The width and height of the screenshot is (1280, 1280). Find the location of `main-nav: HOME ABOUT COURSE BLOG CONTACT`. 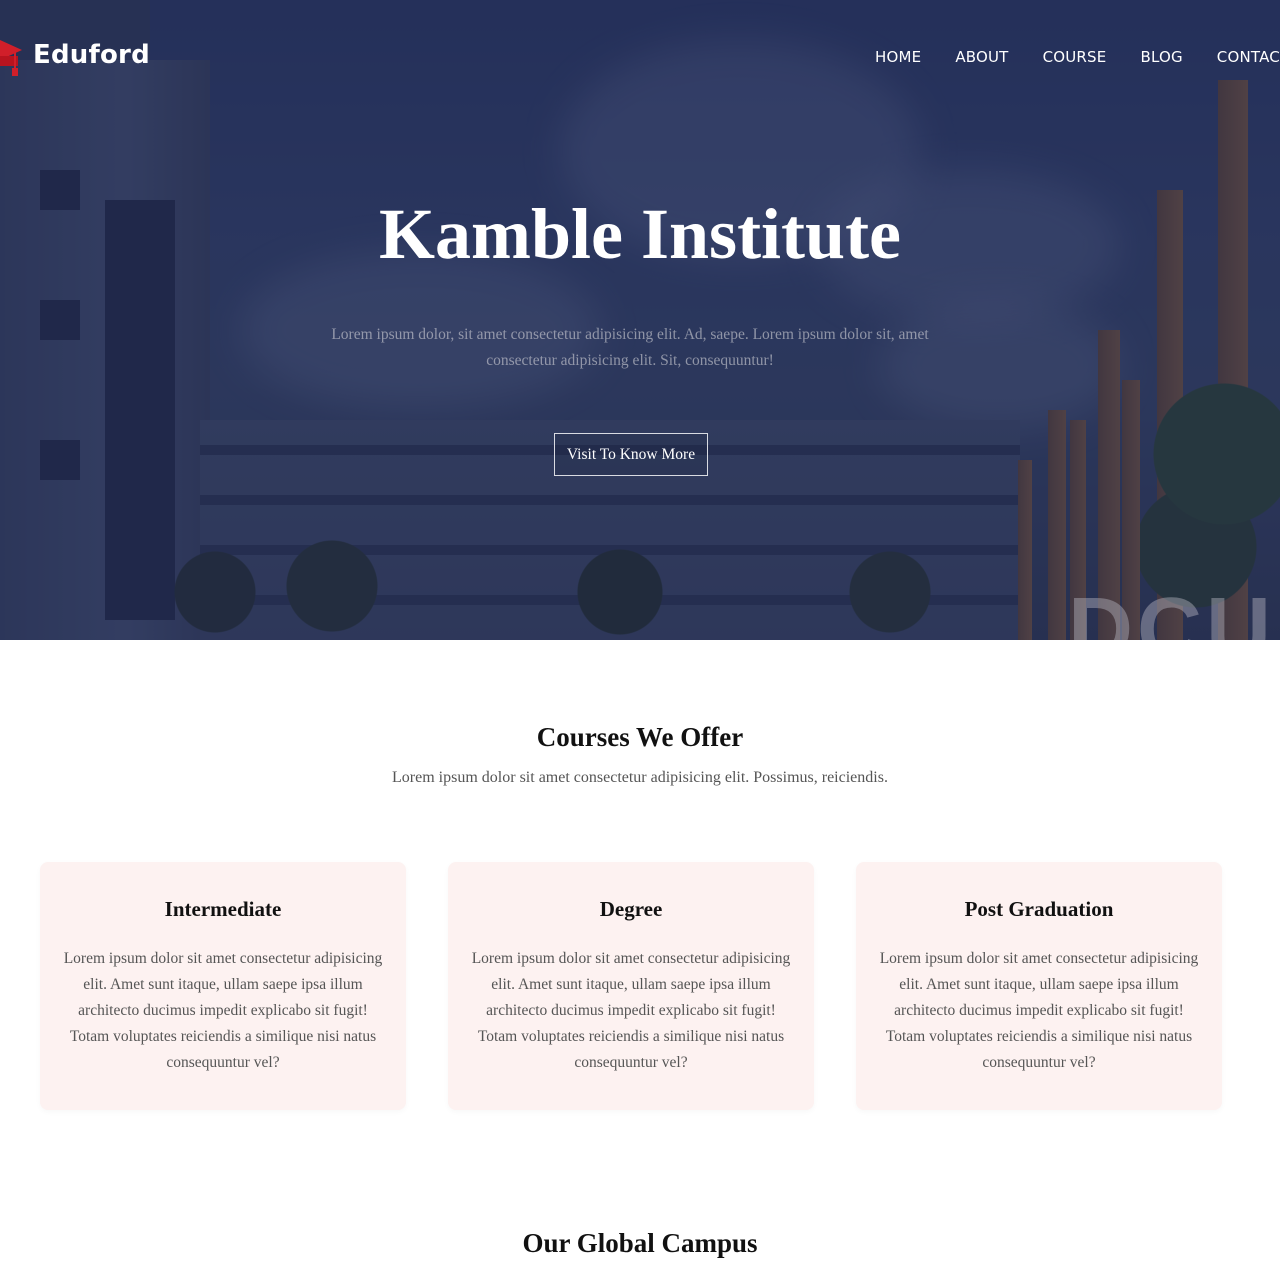

main-nav: HOME ABOUT COURSE BLOG CONTACT is located at coordinates (1077, 57).